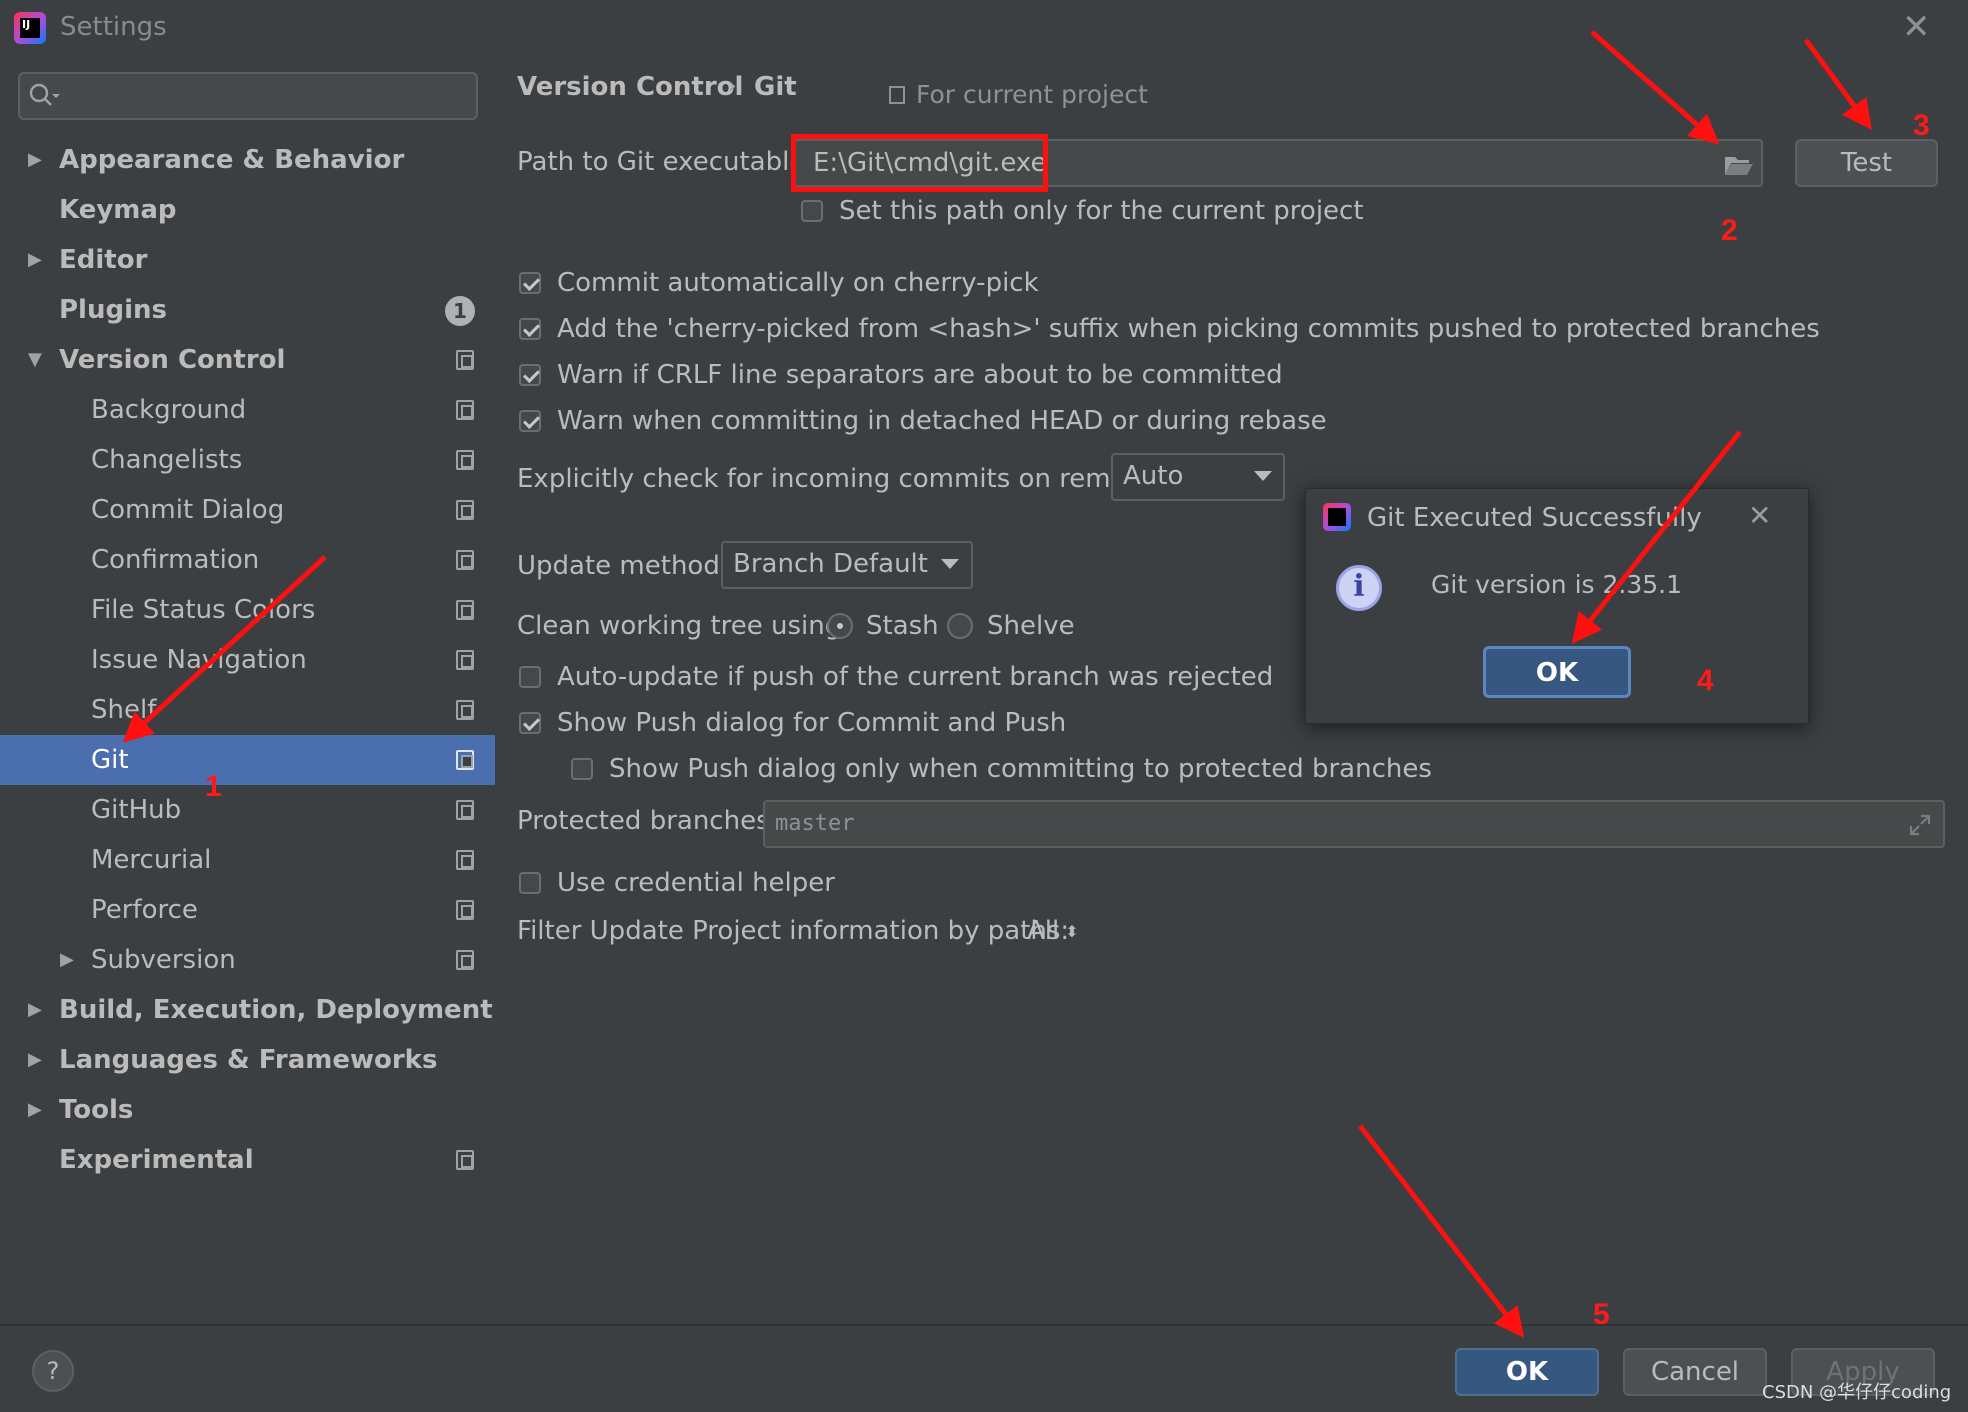 The image size is (1968, 1412). Describe the element at coordinates (1032, 94) in the screenshot. I see `scope-label: For current project` at that location.